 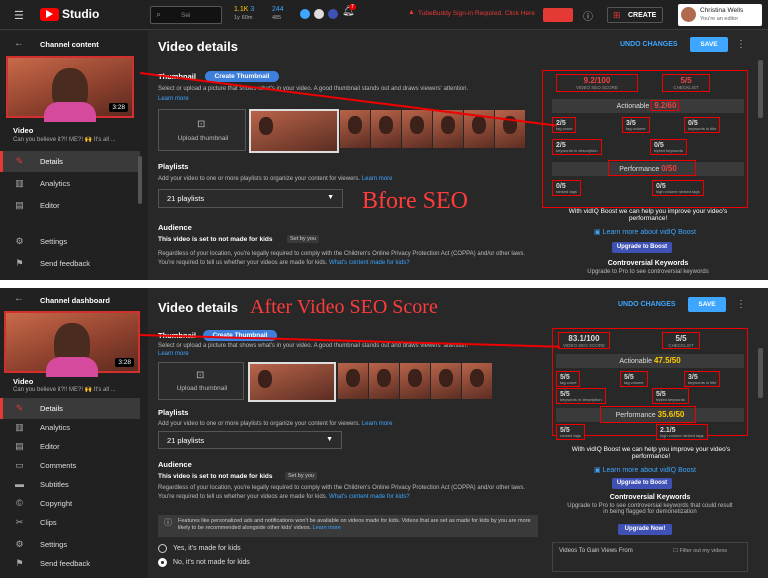 I want to click on extension-icon, so click(x=333, y=14).